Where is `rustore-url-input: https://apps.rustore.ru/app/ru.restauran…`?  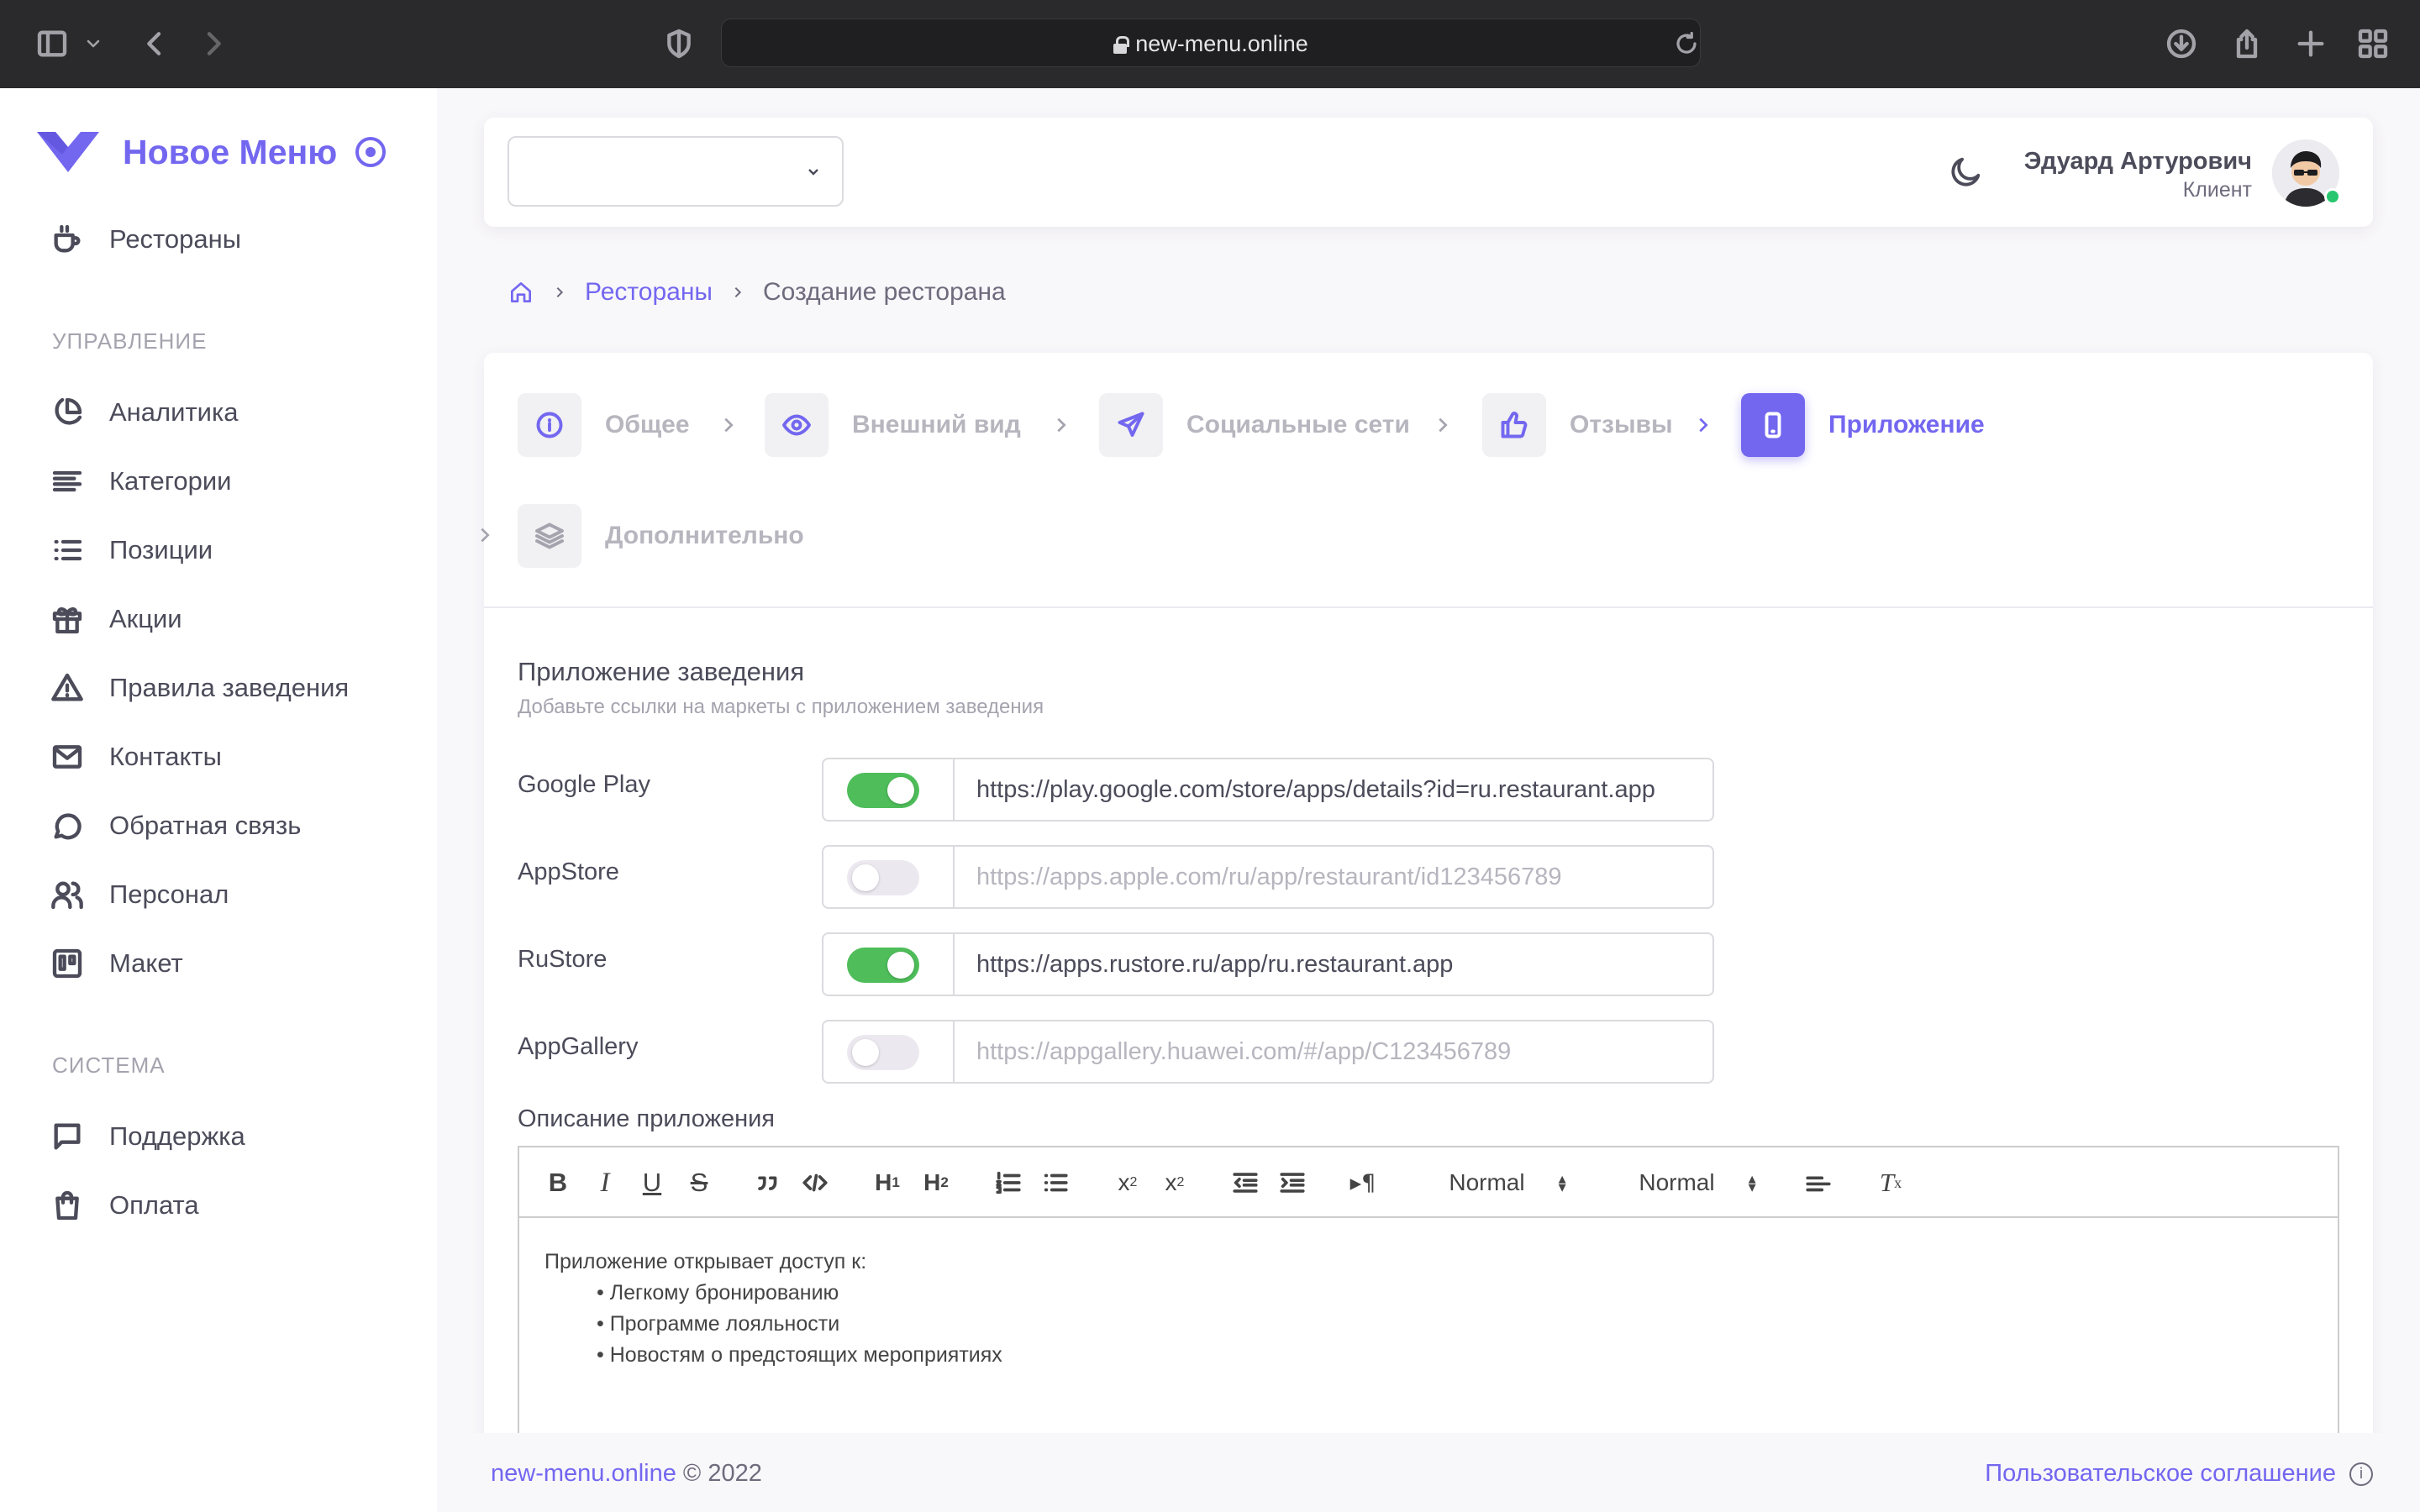
rustore-url-input: https://apps.rustore.ru/app/ru.restauran… is located at coordinates (1335, 964).